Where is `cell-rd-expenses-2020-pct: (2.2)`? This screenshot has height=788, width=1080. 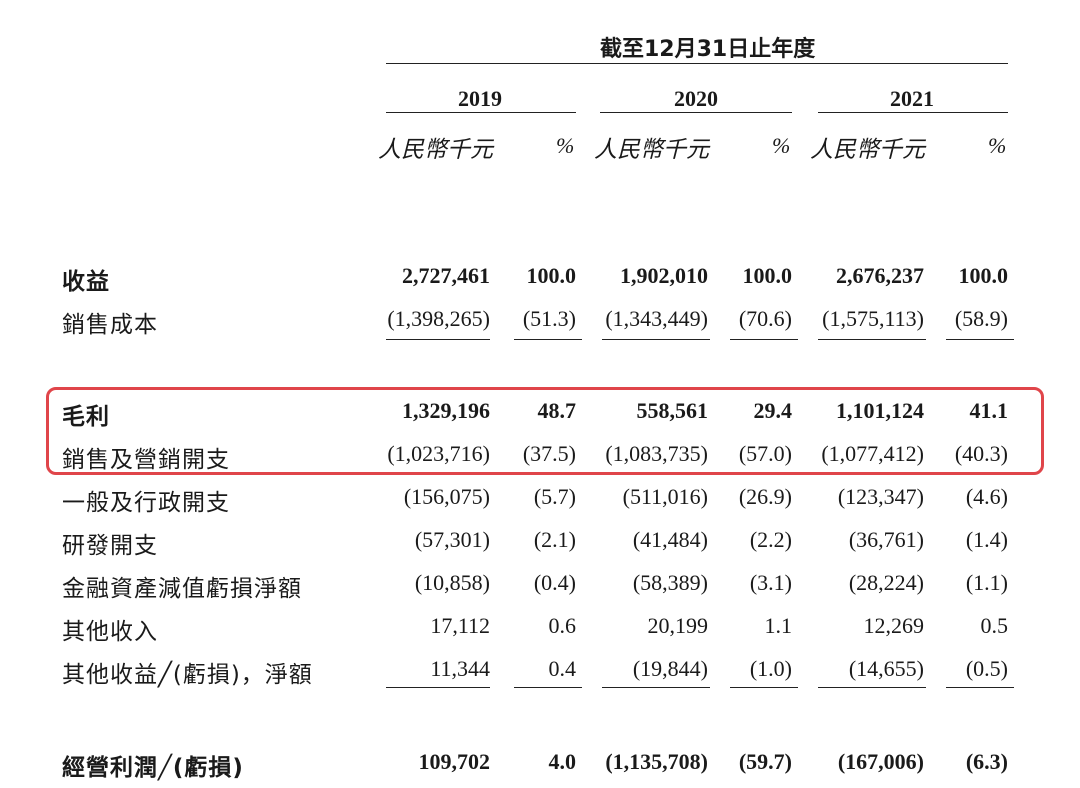 cell-rd-expenses-2020-pct: (2.2) is located at coordinates (770, 539).